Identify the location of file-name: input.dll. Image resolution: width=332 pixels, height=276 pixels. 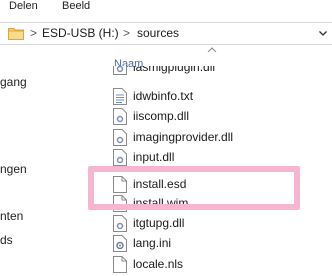
(154, 157).